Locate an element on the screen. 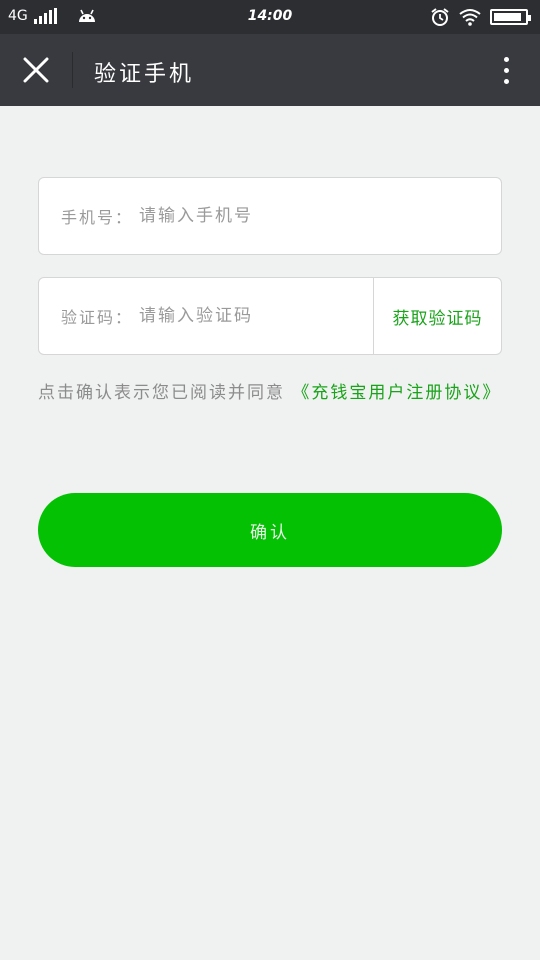 The height and width of the screenshot is (960, 540). battery-level is located at coordinates (507, 17).